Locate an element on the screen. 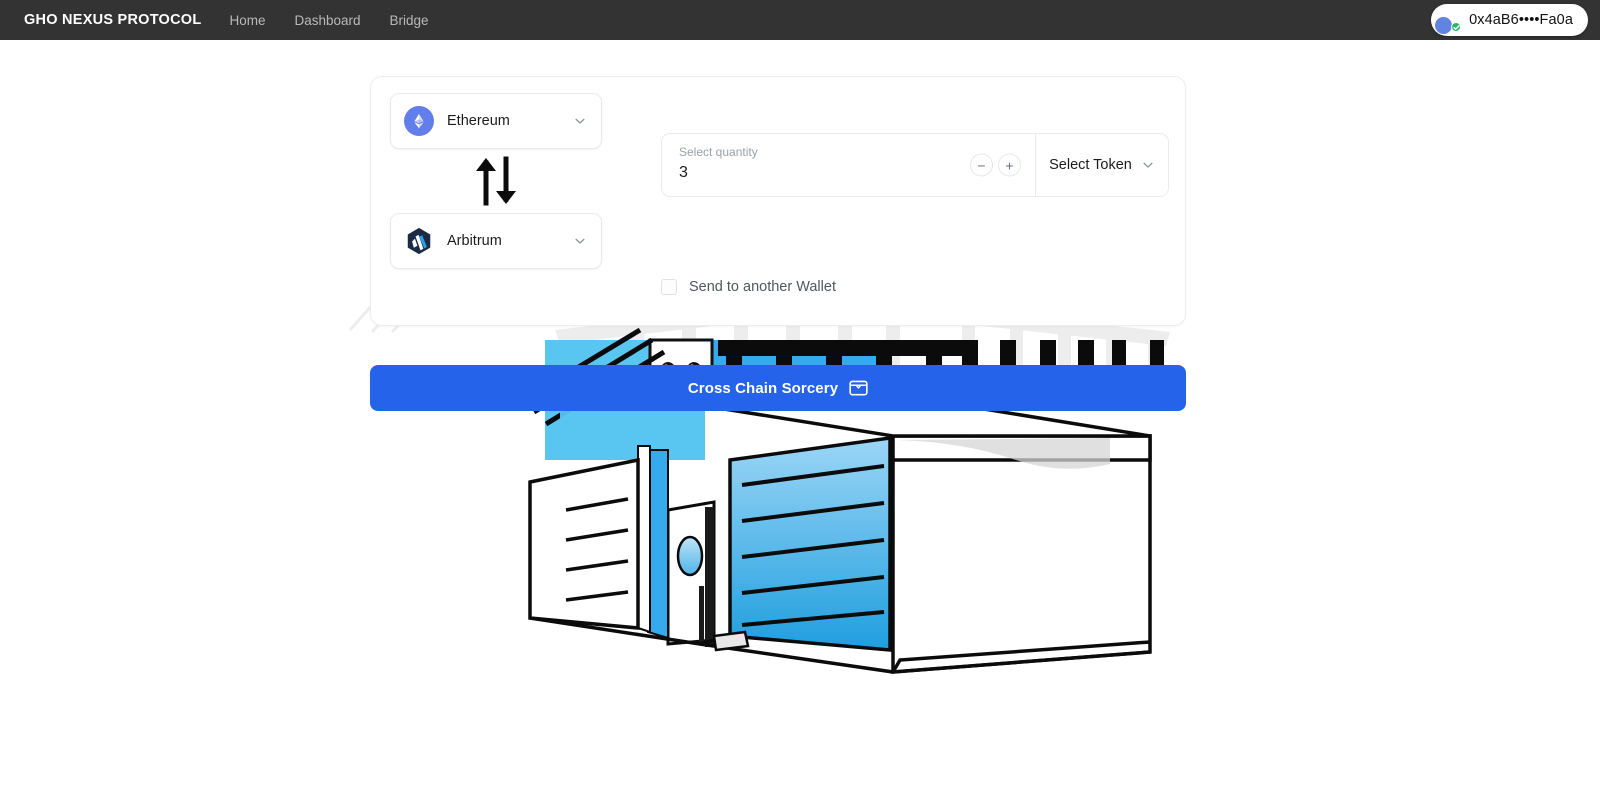 Image resolution: width=1600 pixels, height=791 pixels. quantity-panel: Select quantity 3 − + Select Token is located at coordinates (915, 165).